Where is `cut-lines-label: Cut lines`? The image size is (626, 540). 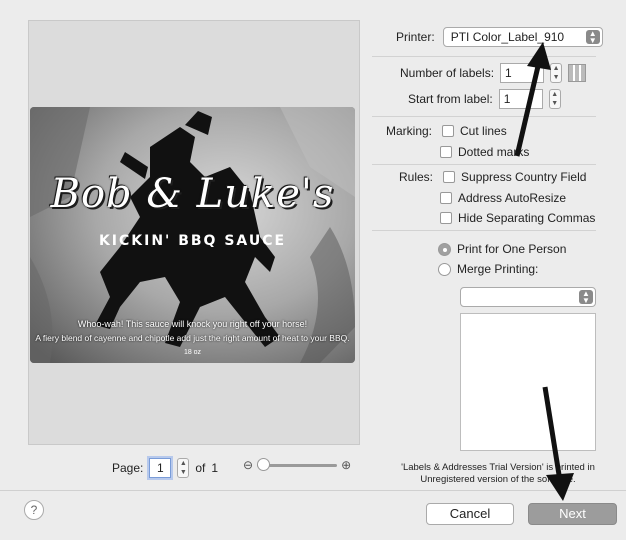
cut-lines-label: Cut lines is located at coordinates (483, 131).